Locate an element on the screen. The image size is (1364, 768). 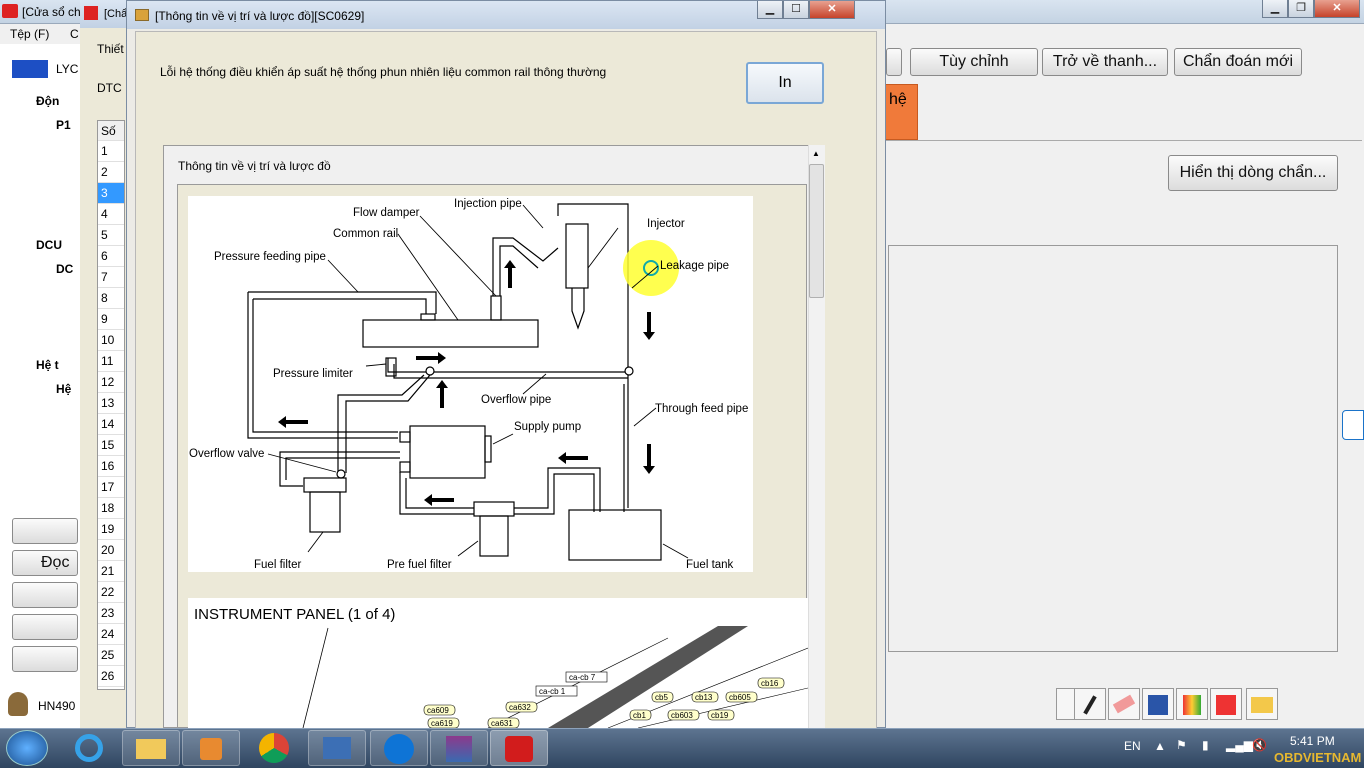
chrome-icon is located at coordinates (274, 748).